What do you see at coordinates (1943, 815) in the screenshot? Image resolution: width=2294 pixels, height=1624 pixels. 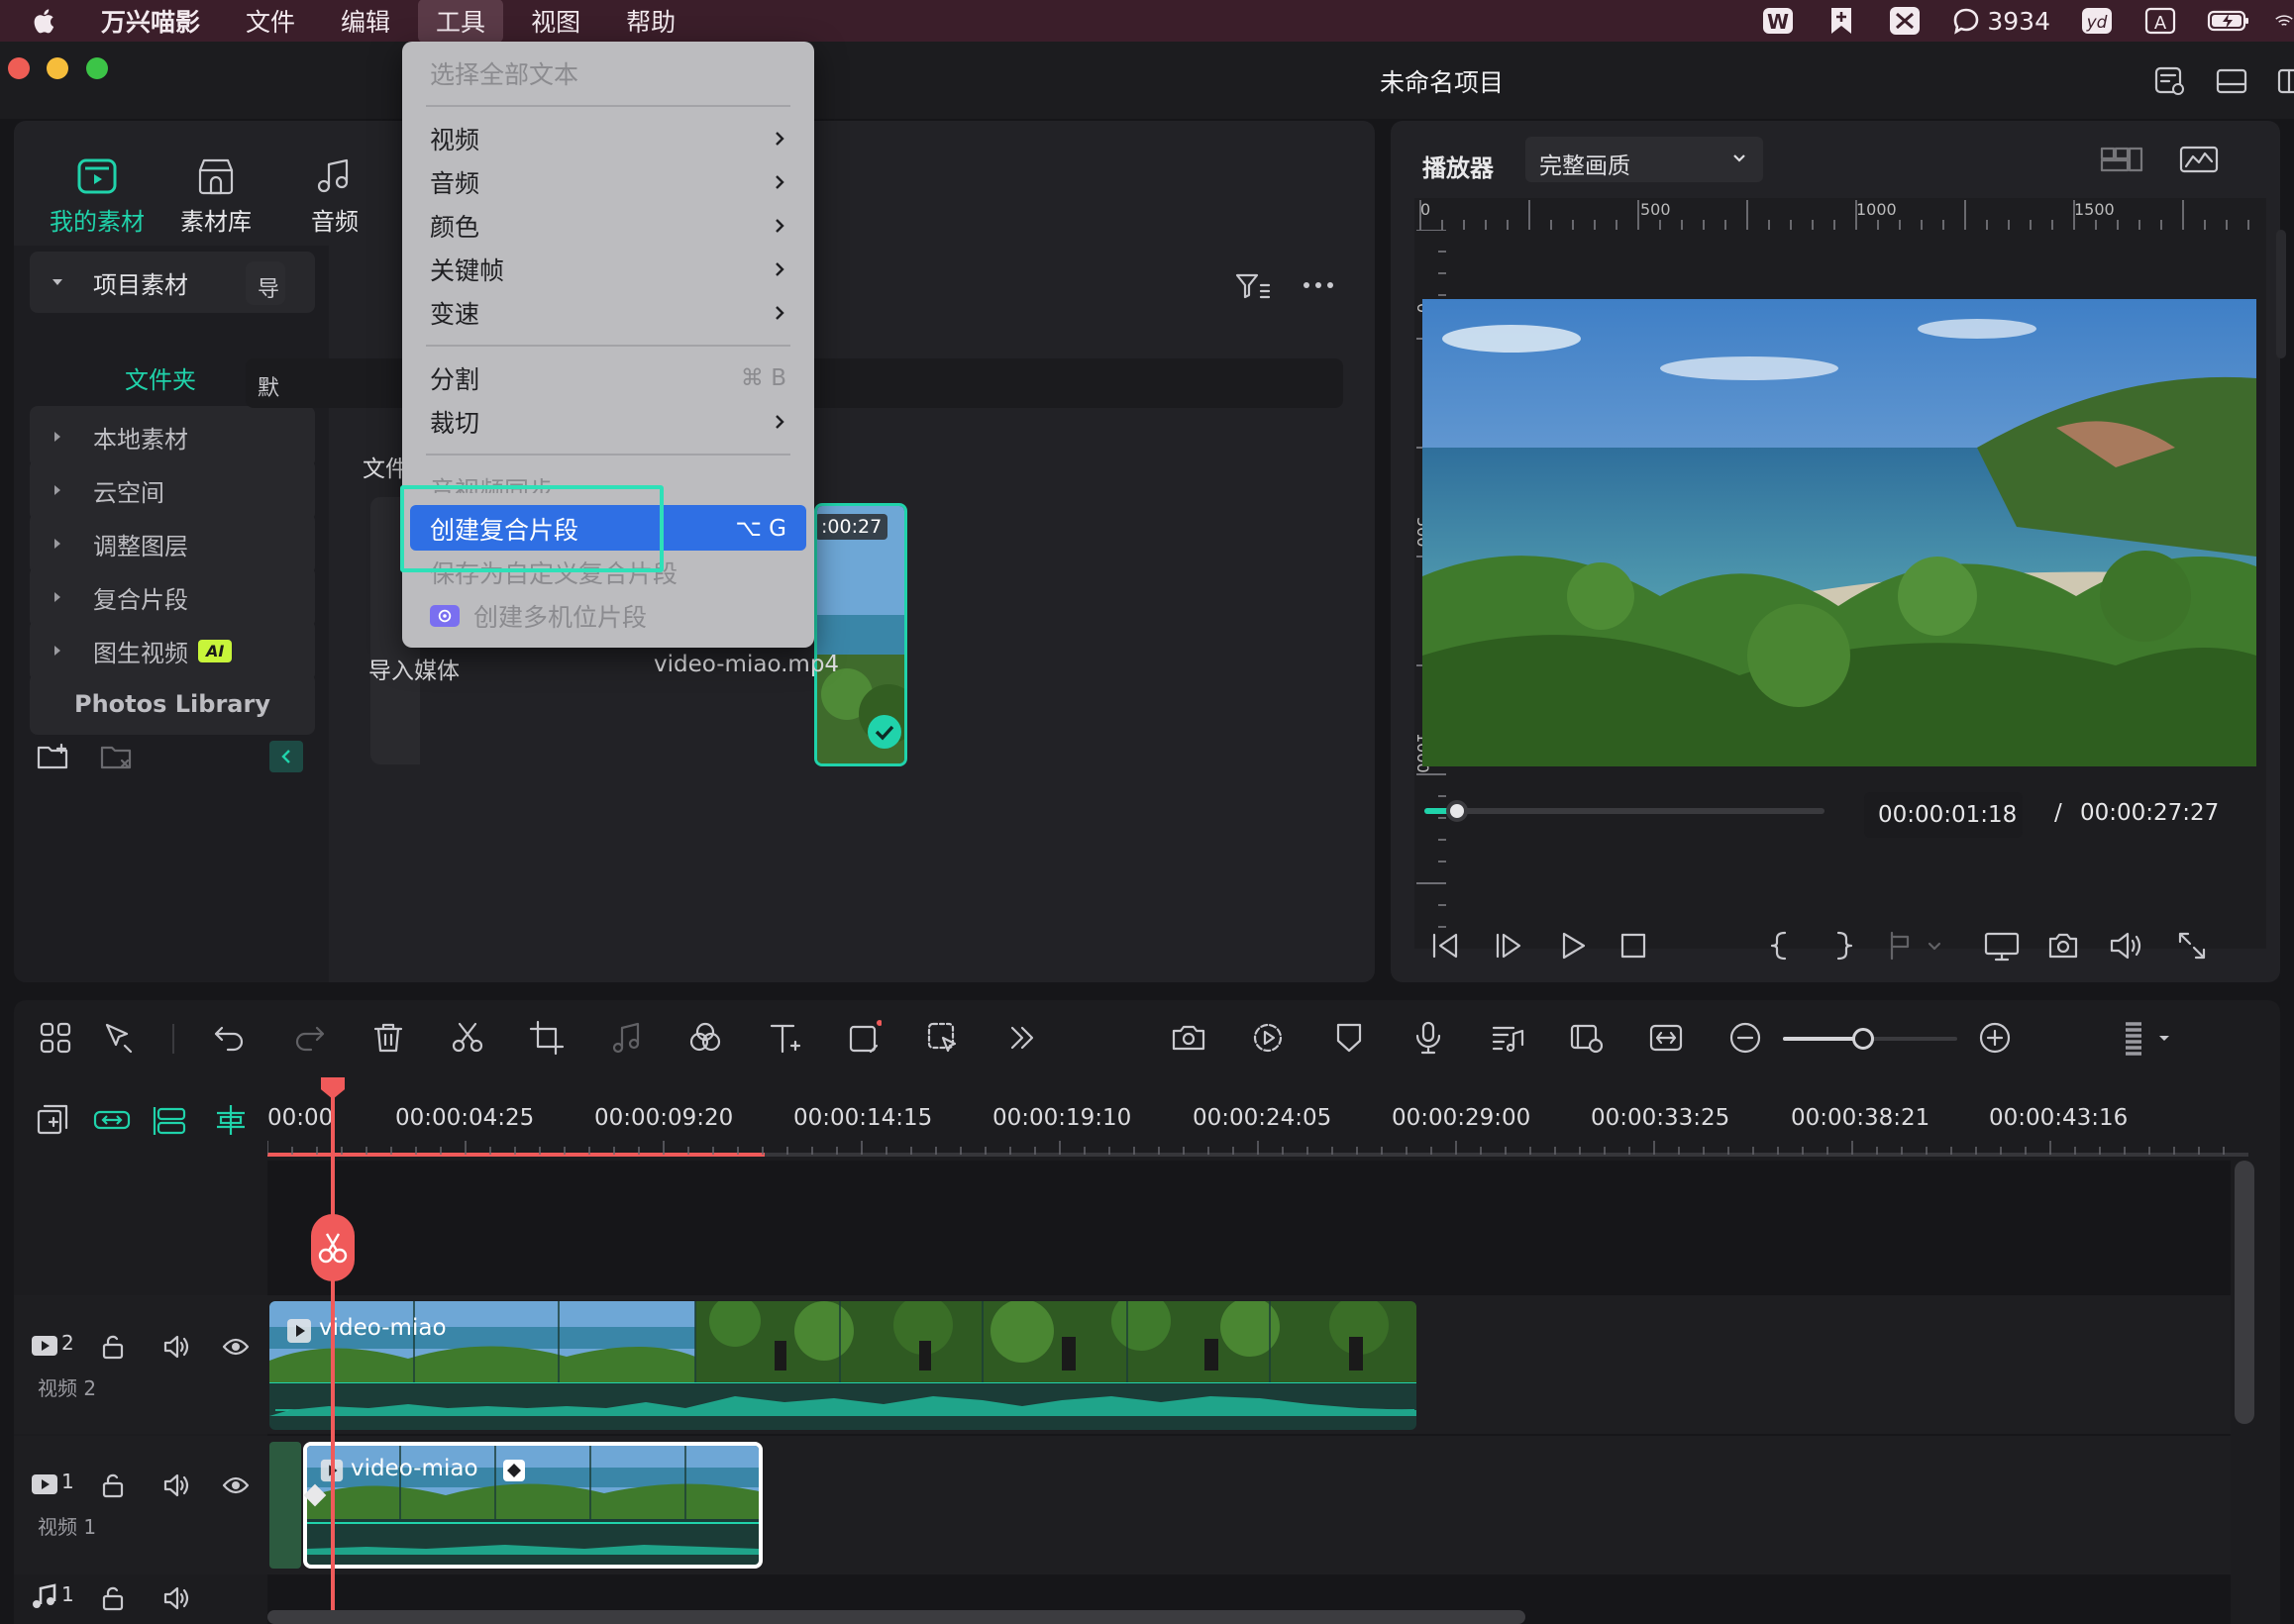 I see `current-time-field: 00:00:01:18` at bounding box center [1943, 815].